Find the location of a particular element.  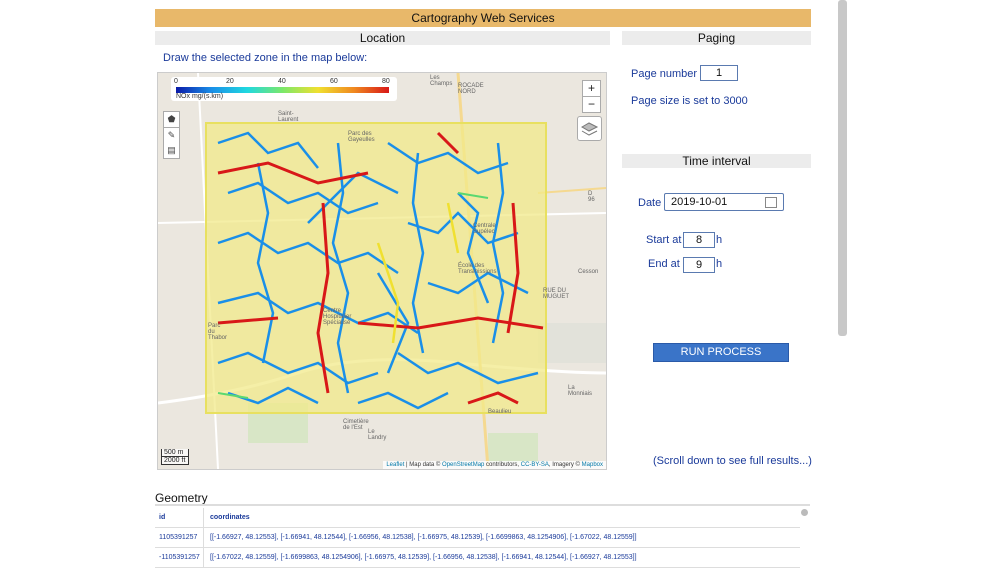

end-hour-label: End at is located at coordinates (664, 264).